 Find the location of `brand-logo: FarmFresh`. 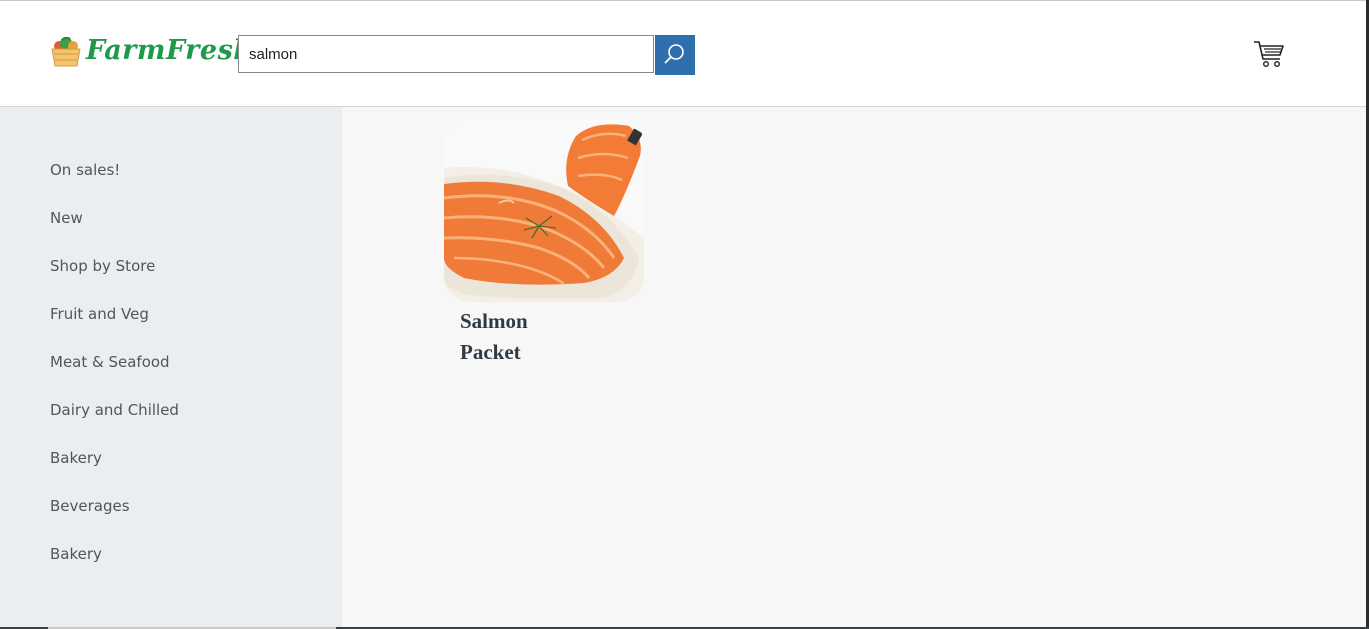

brand-logo: FarmFresh is located at coordinates (151, 52).